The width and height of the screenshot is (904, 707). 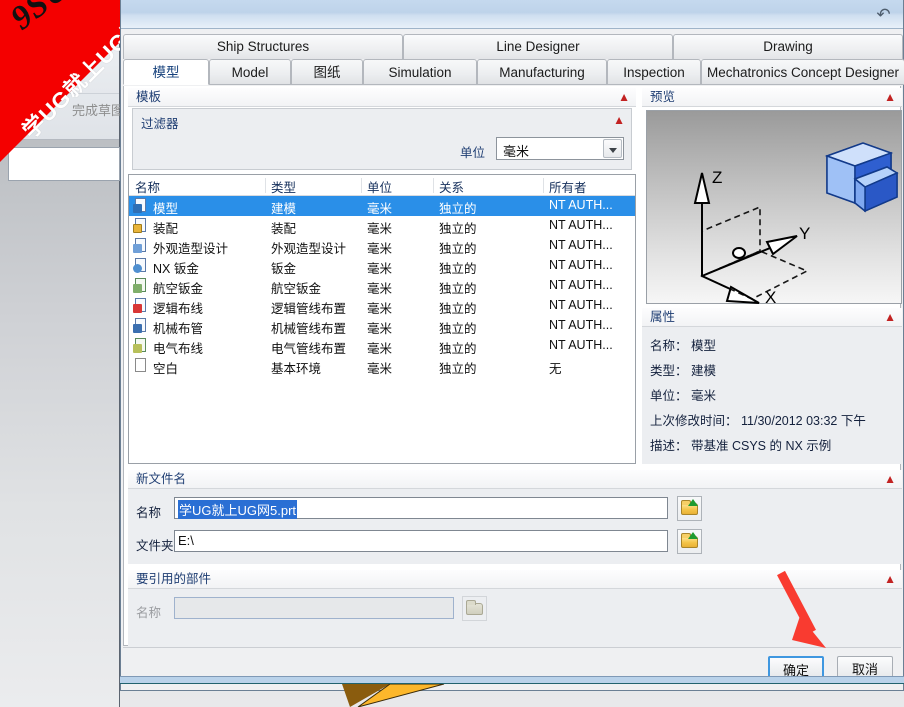 I want to click on property-unit-row: 单位： 毫米, so click(x=683, y=394).